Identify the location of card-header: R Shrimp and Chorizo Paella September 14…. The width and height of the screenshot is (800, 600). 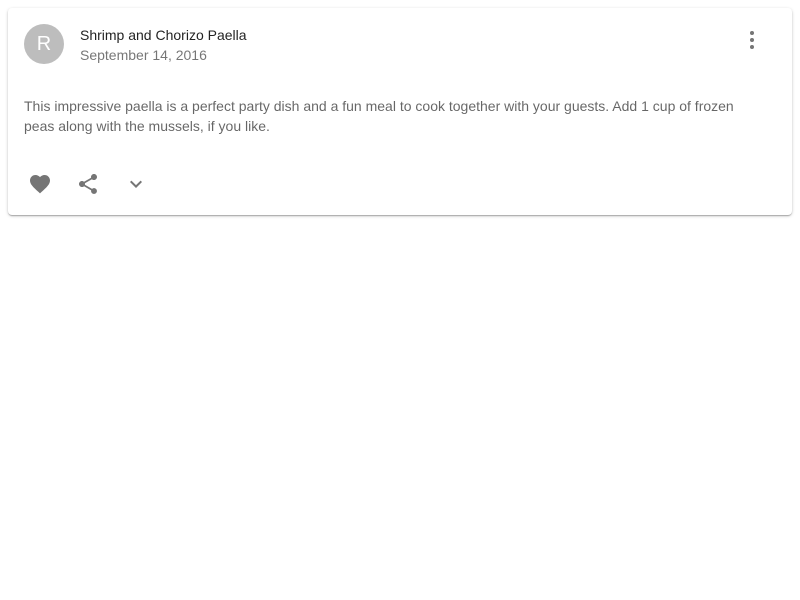
(400, 44).